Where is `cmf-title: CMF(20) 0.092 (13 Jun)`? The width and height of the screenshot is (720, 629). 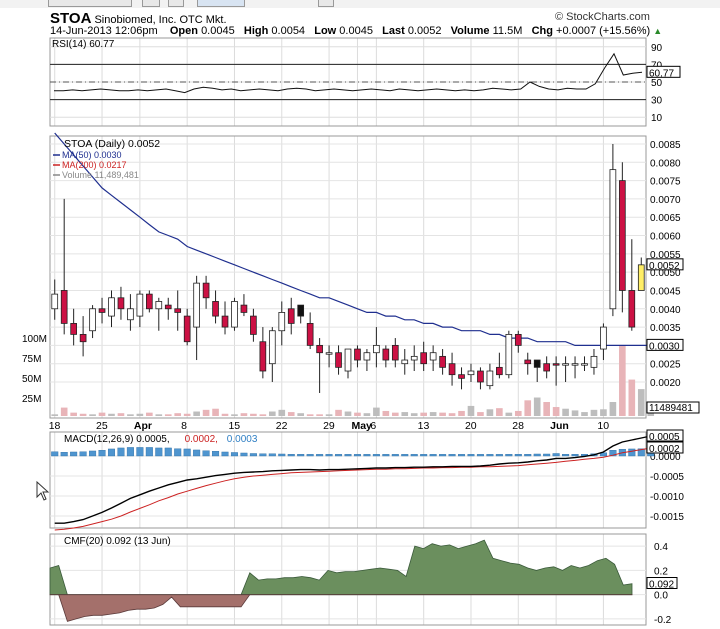 cmf-title: CMF(20) 0.092 (13 Jun) is located at coordinates (117, 541).